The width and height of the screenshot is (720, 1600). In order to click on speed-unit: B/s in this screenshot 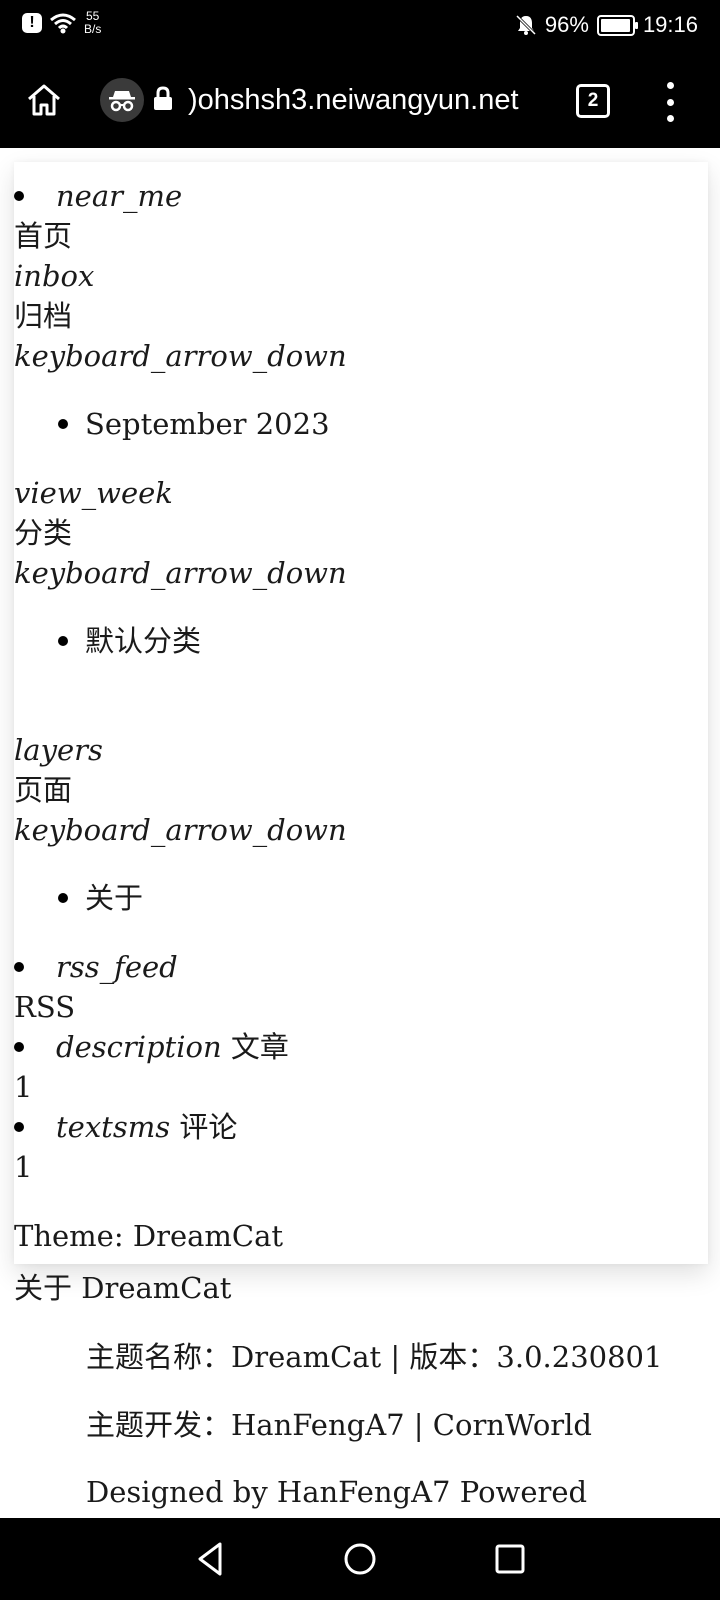, I will do `click(93, 29)`.